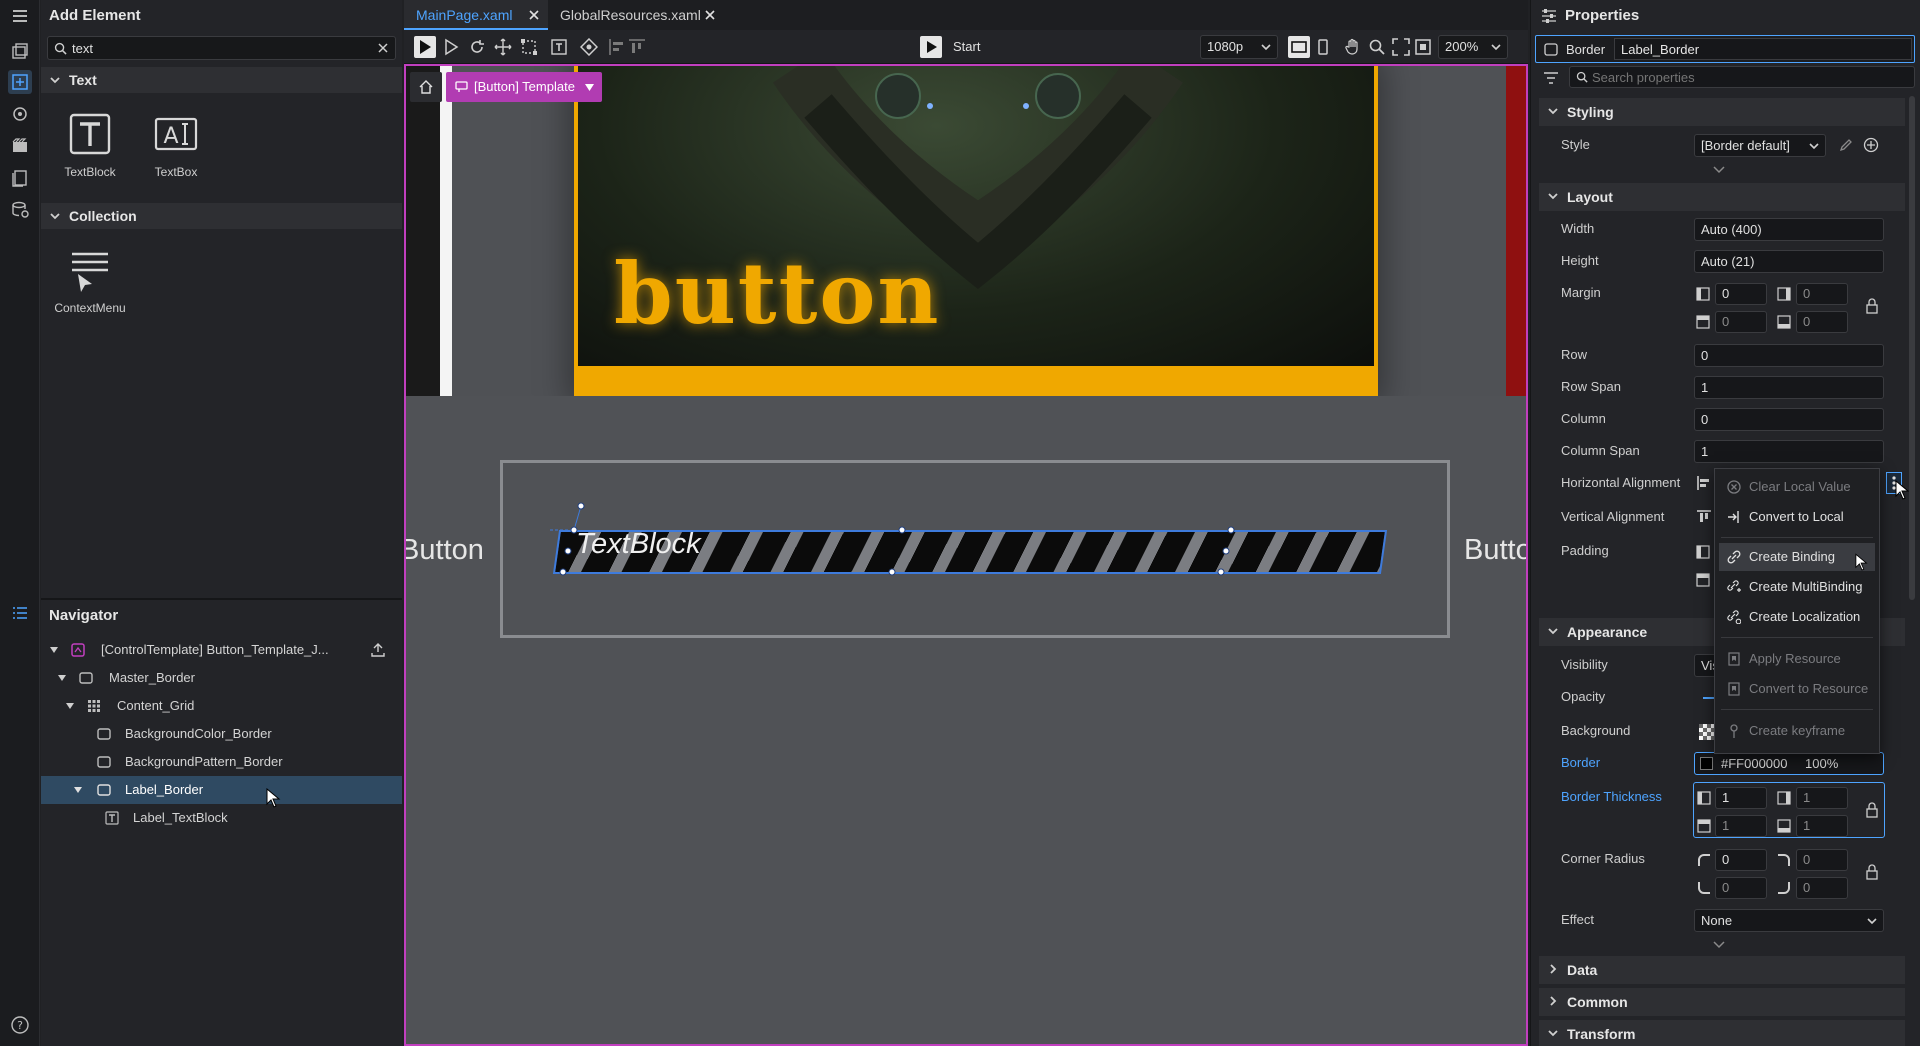 The image size is (1920, 1046). Describe the element at coordinates (451, 47) in the screenshot. I see `direct-select-icon` at that location.